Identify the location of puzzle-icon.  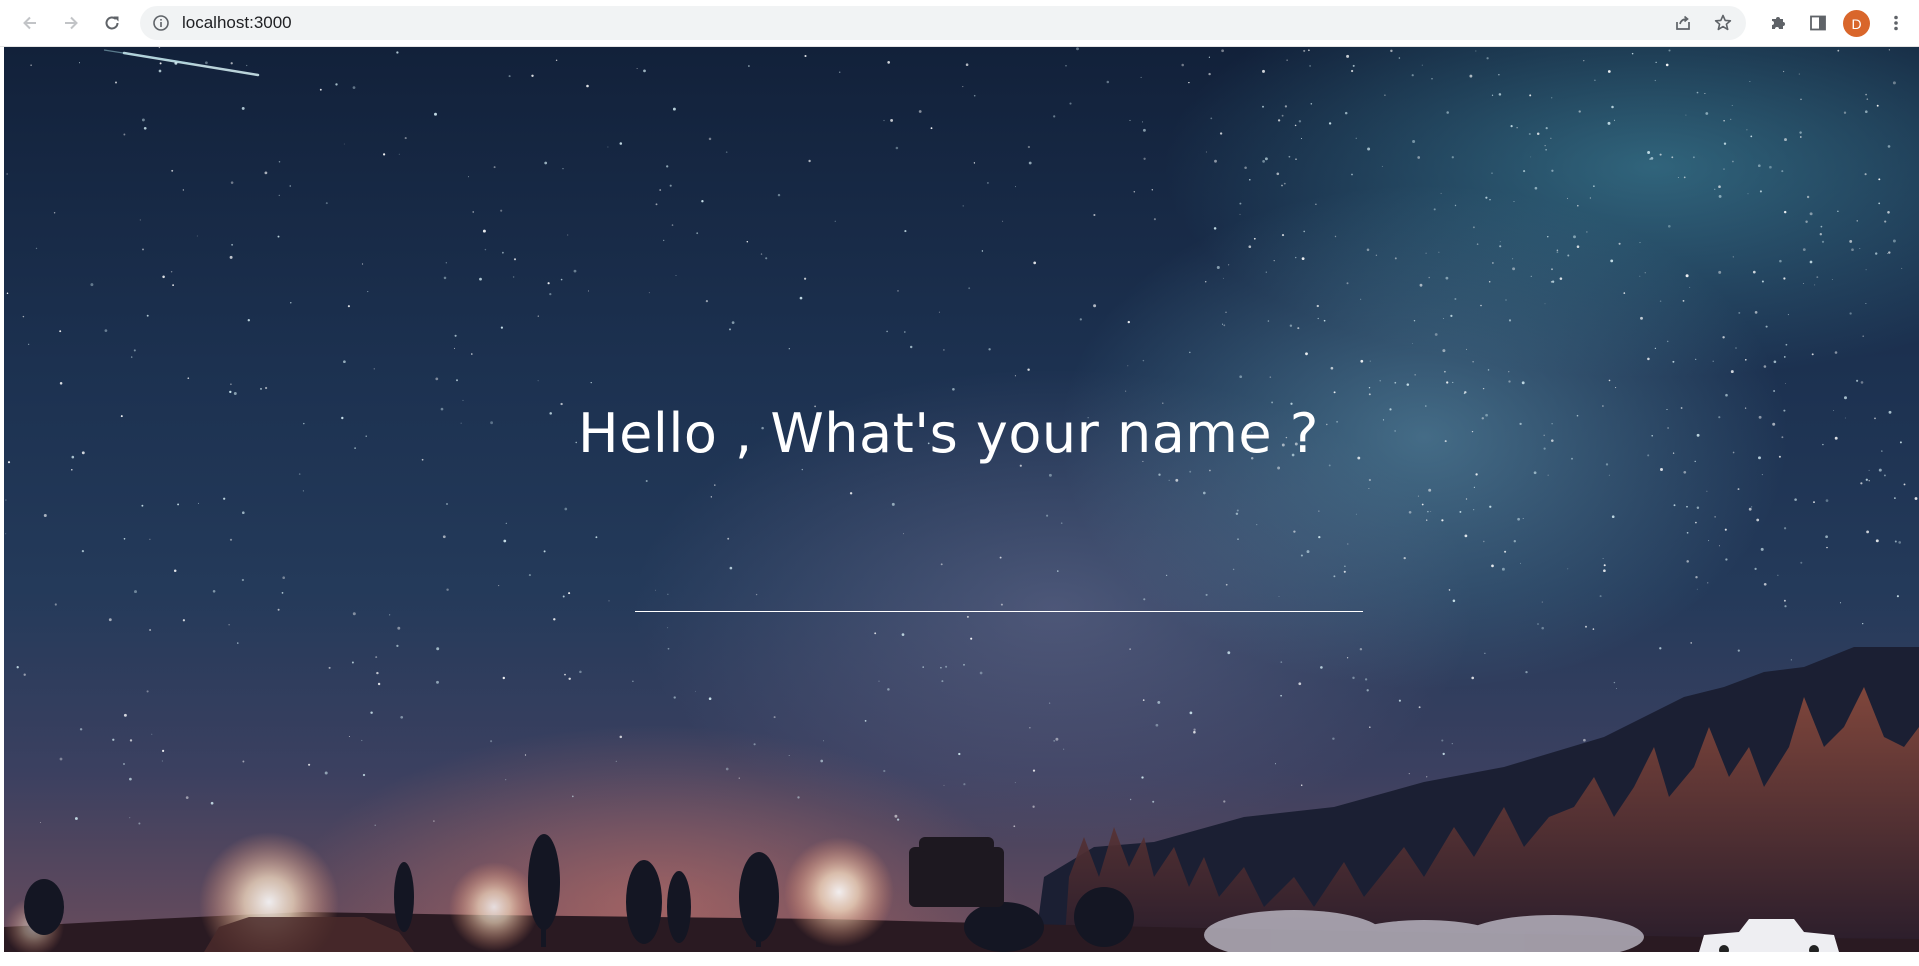
(1778, 23).